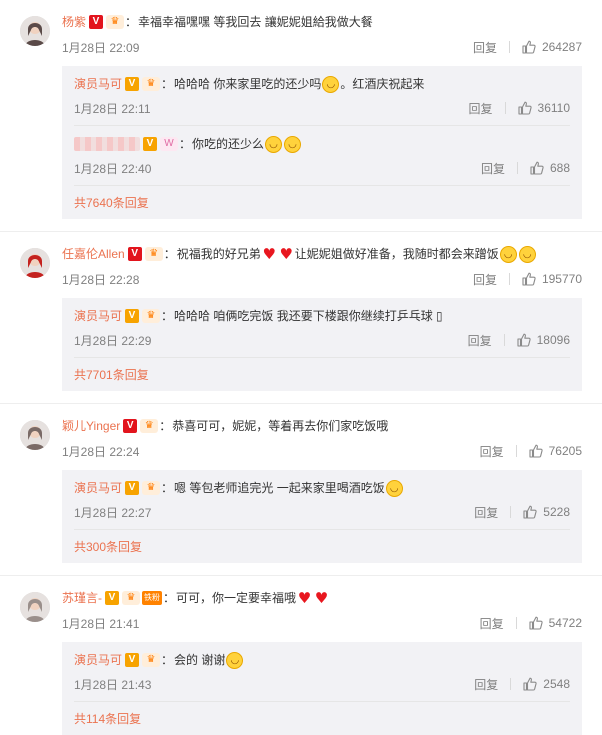 The height and width of the screenshot is (735, 602). What do you see at coordinates (322, 543) in the screenshot?
I see `more-replies-link: 共300条回复` at bounding box center [322, 543].